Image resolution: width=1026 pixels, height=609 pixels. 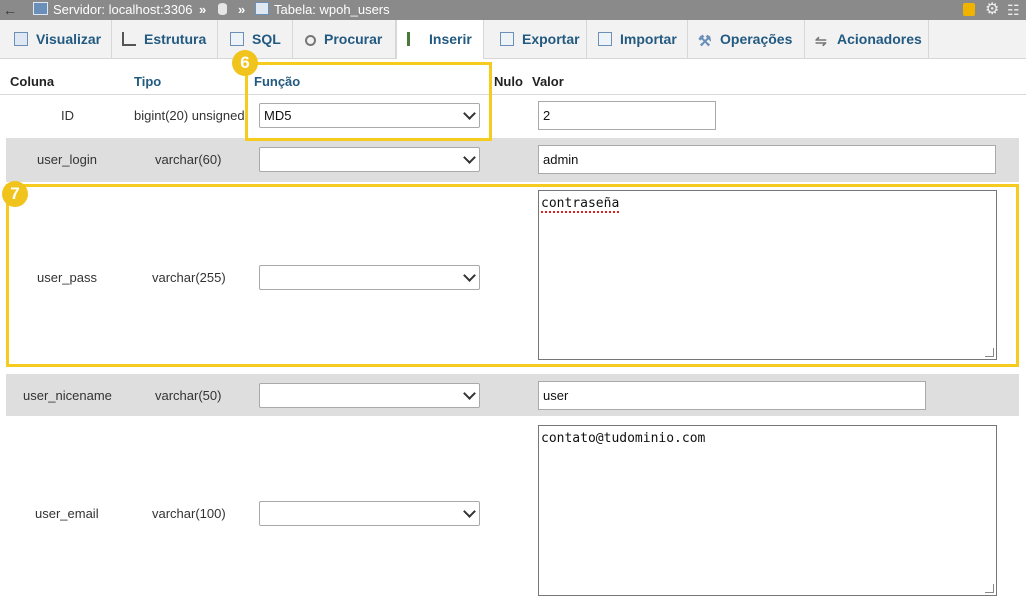 I want to click on database-icon, so click(x=222, y=9).